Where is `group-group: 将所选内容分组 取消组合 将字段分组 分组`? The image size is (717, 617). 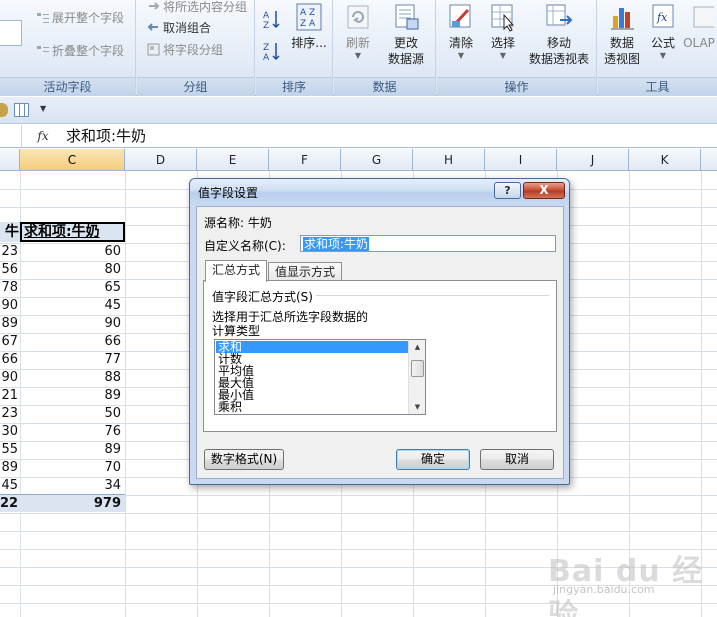 group-group: 将所选内容分组 取消组合 将字段分组 分组 is located at coordinates (196, 48).